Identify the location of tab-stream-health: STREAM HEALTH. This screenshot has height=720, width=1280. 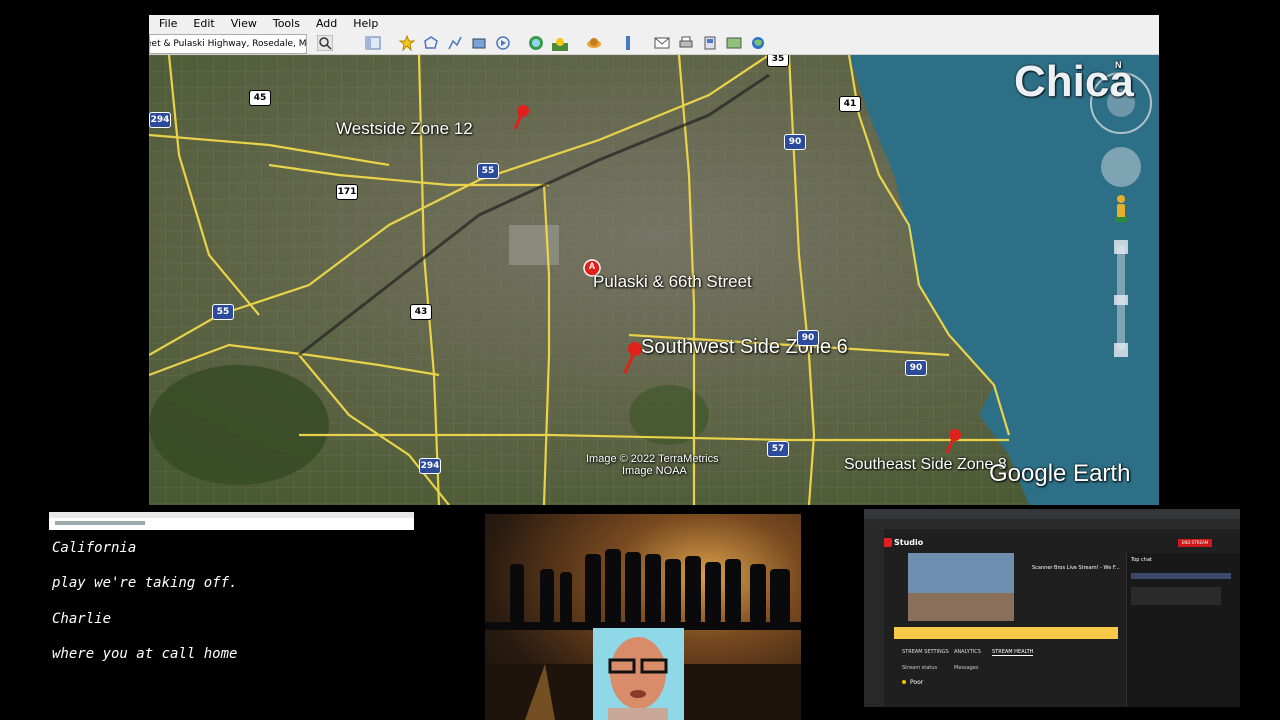
(1013, 652).